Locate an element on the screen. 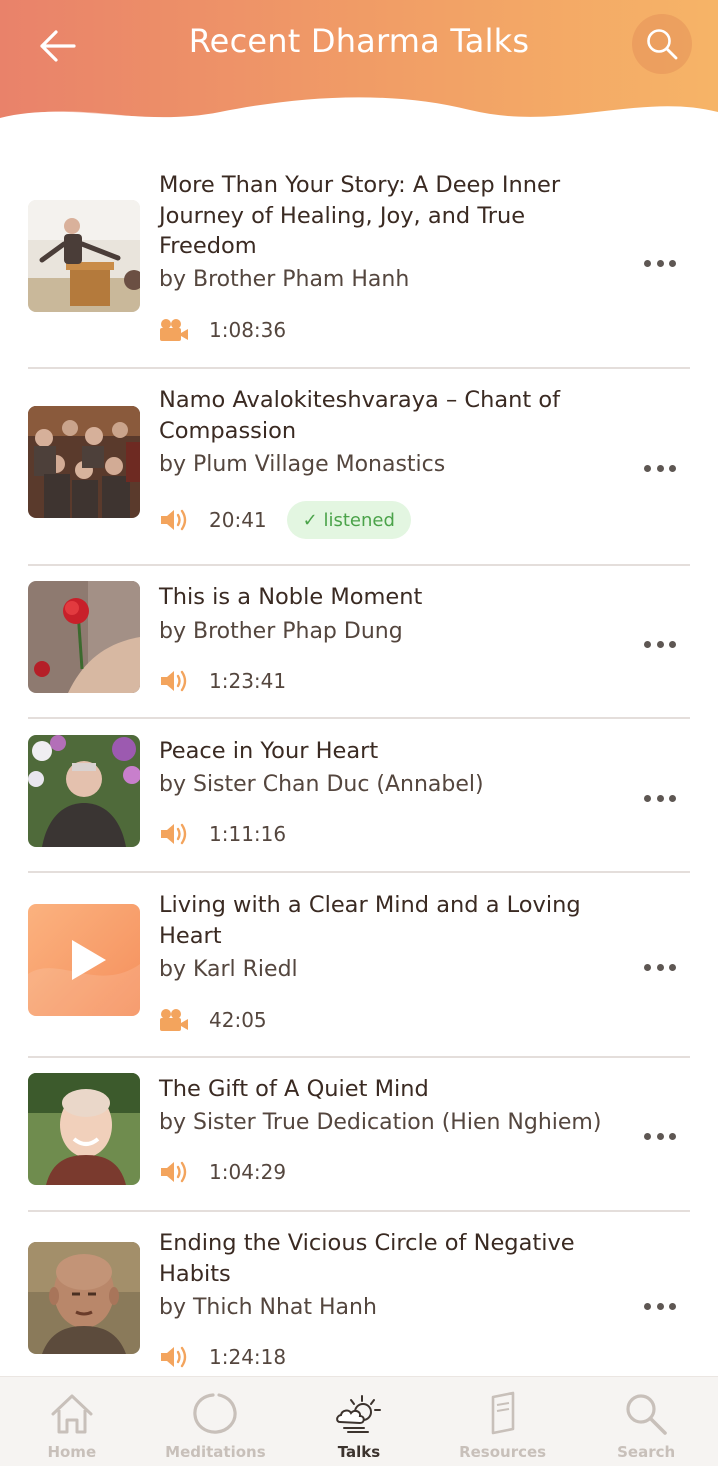 This screenshot has width=718, height=1466. nav-label: Talks is located at coordinates (359, 1452).